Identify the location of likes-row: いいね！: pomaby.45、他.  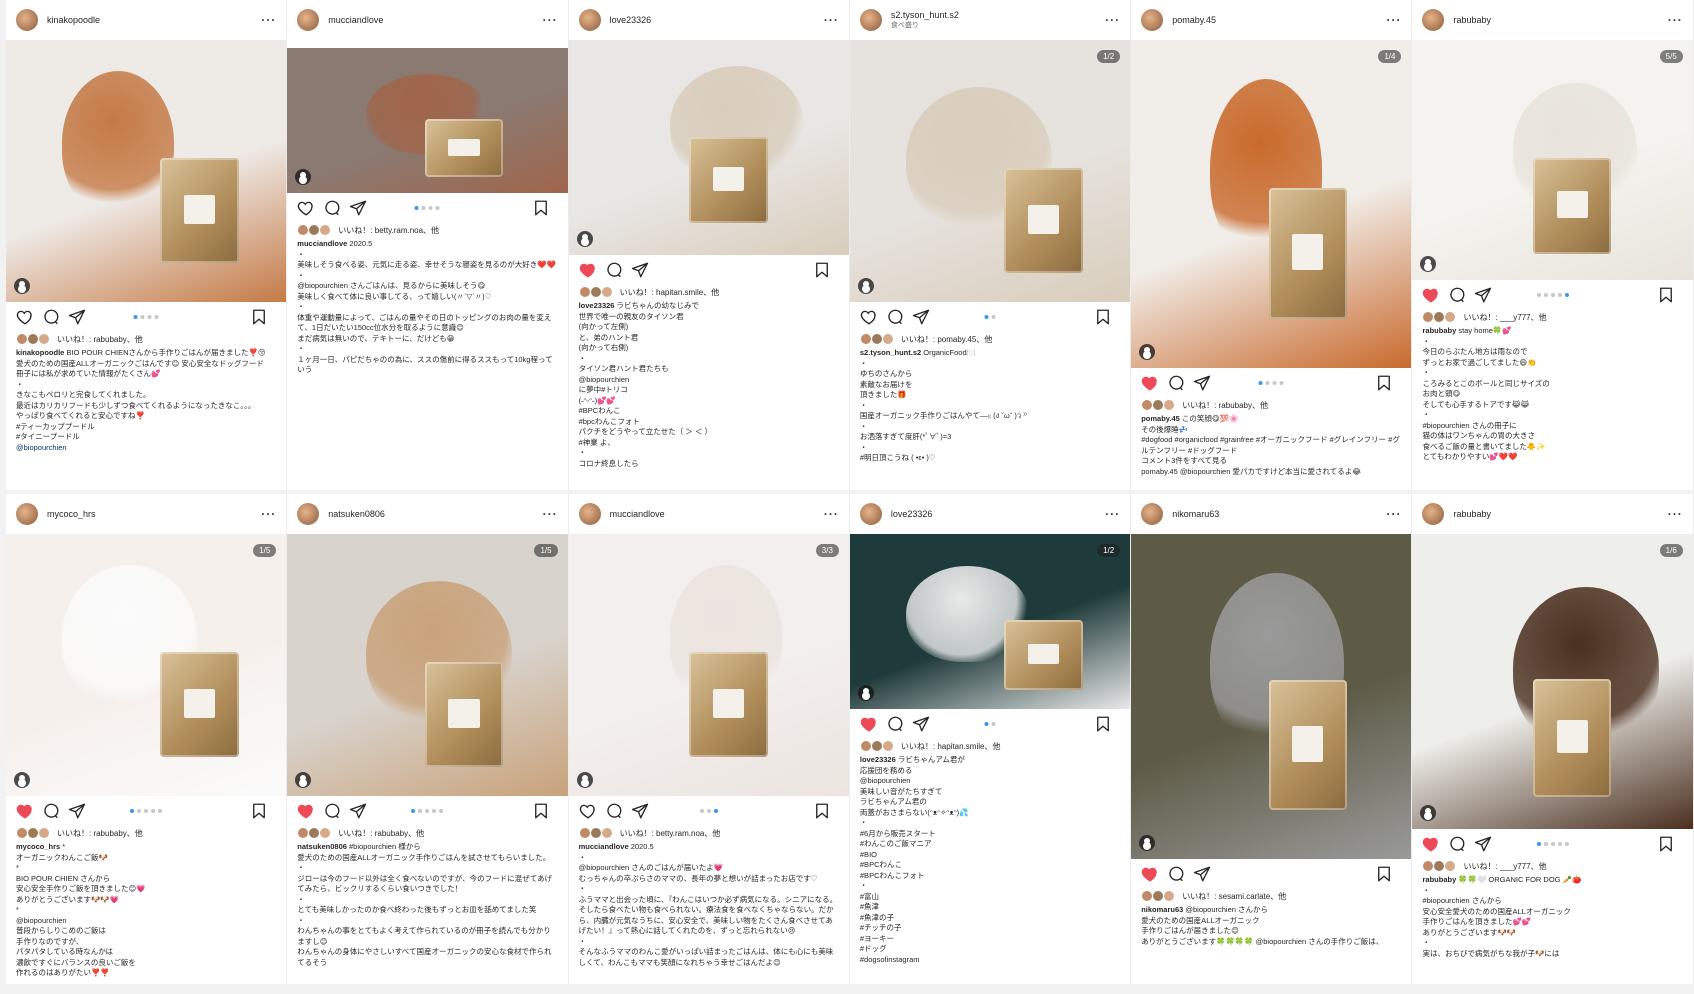
(990, 339).